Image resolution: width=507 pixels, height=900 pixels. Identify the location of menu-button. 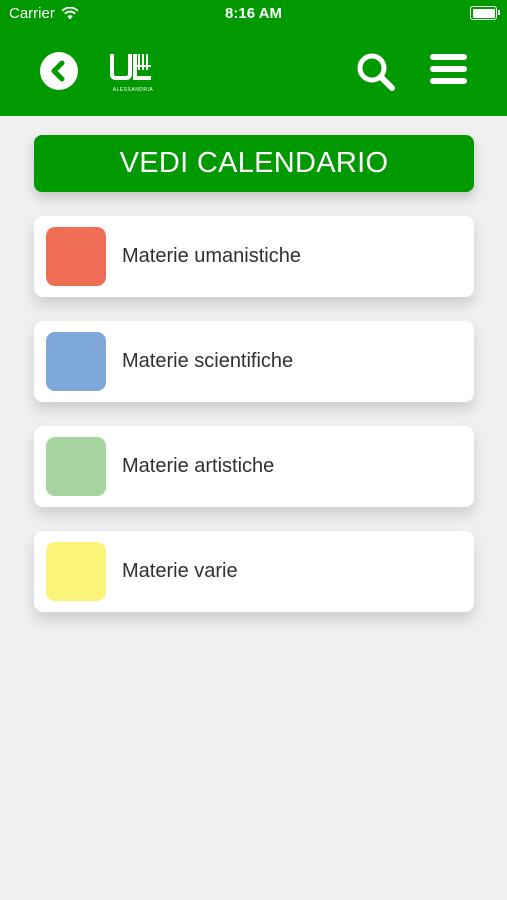
(449, 71).